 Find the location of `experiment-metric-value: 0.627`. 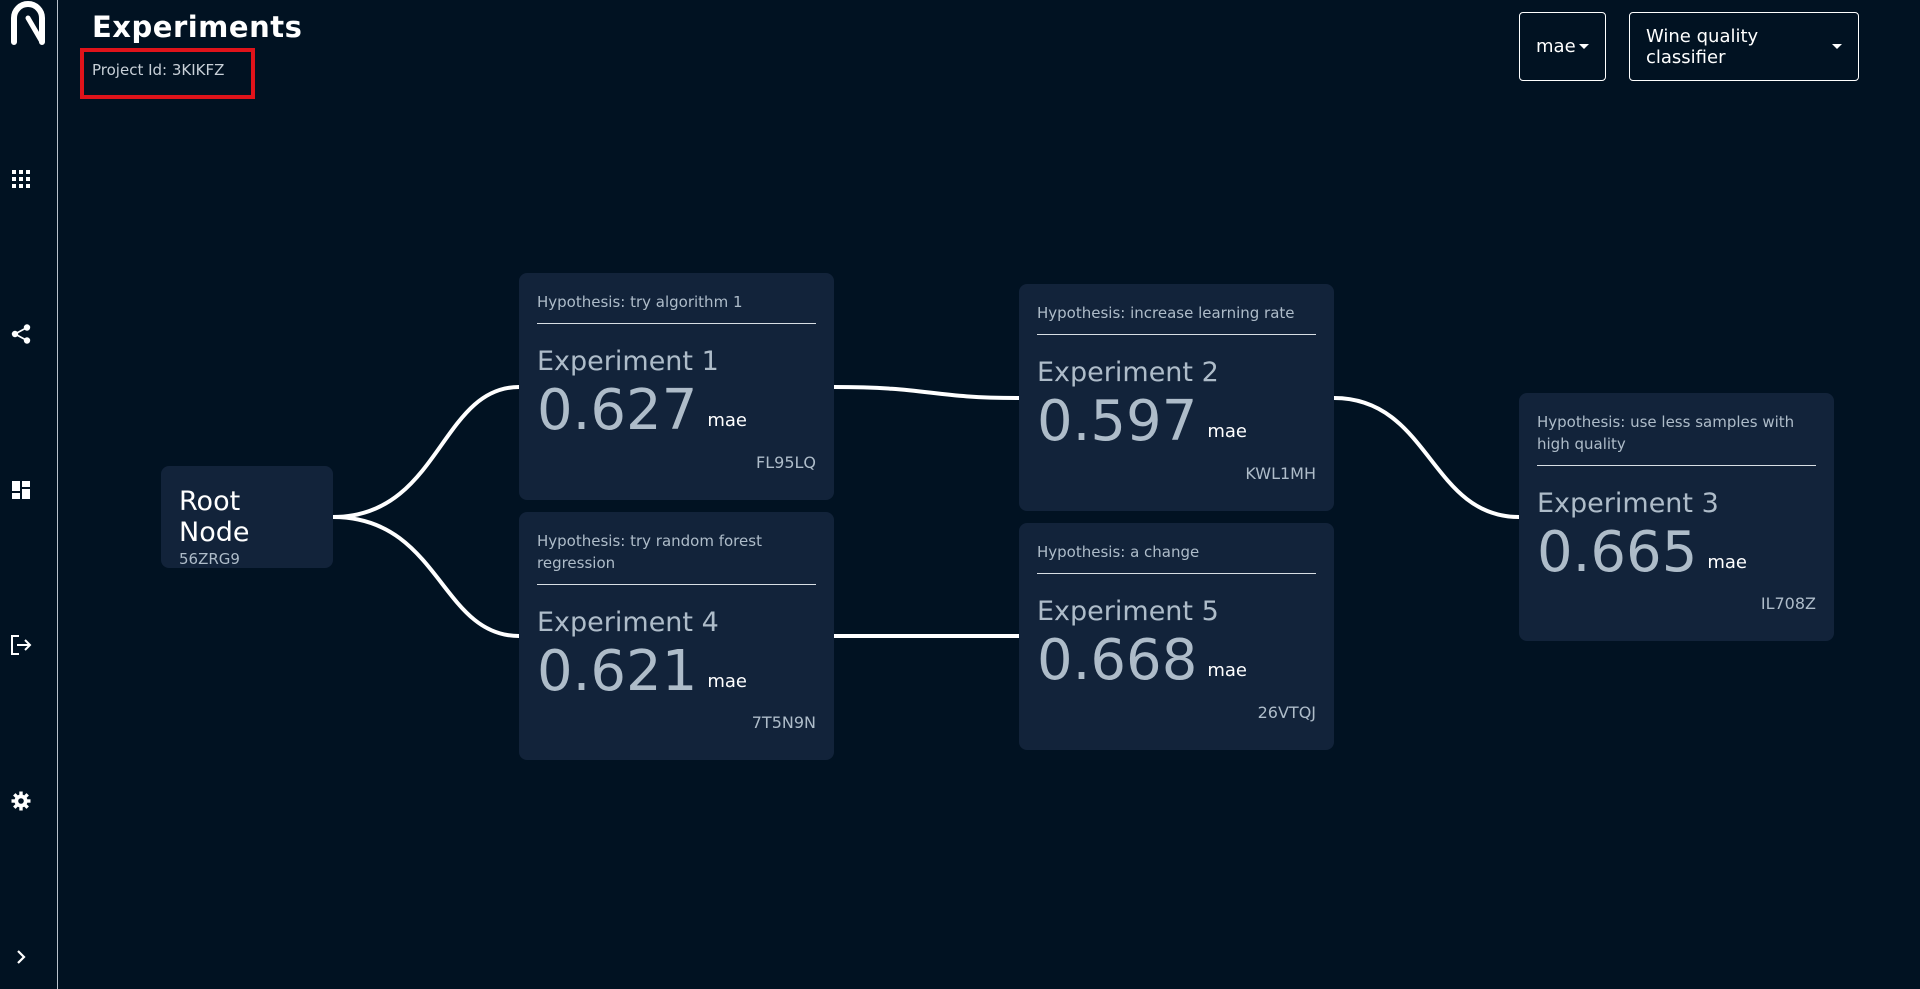

experiment-metric-value: 0.627 is located at coordinates (617, 410).